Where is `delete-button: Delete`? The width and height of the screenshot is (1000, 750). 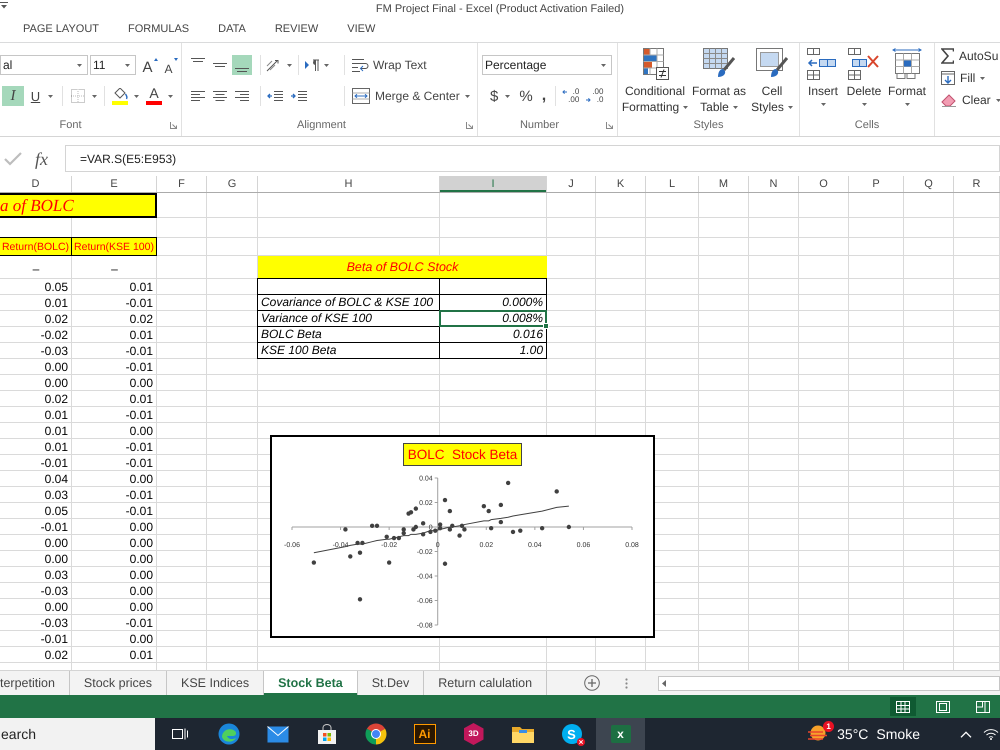
delete-button: Delete is located at coordinates (864, 74).